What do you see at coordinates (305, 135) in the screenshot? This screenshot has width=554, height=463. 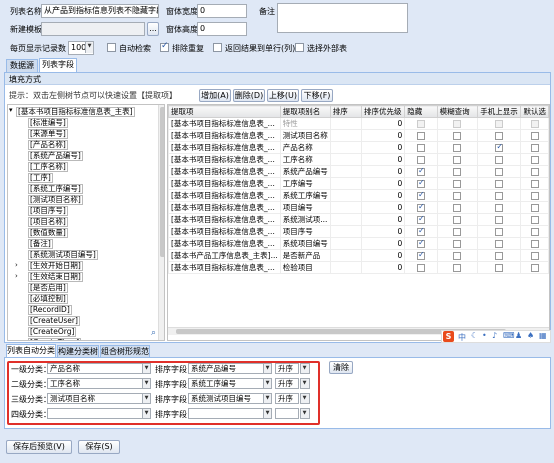 I see `grid-cell-alias: 测试项目名称` at bounding box center [305, 135].